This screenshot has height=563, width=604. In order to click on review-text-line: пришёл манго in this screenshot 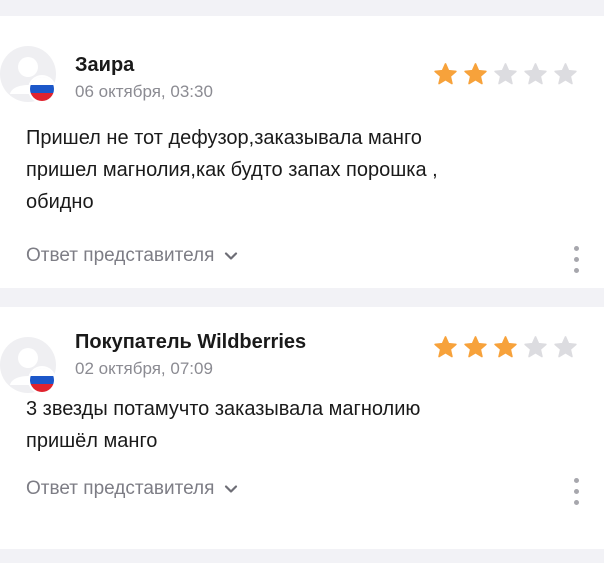, I will do `click(92, 441)`.